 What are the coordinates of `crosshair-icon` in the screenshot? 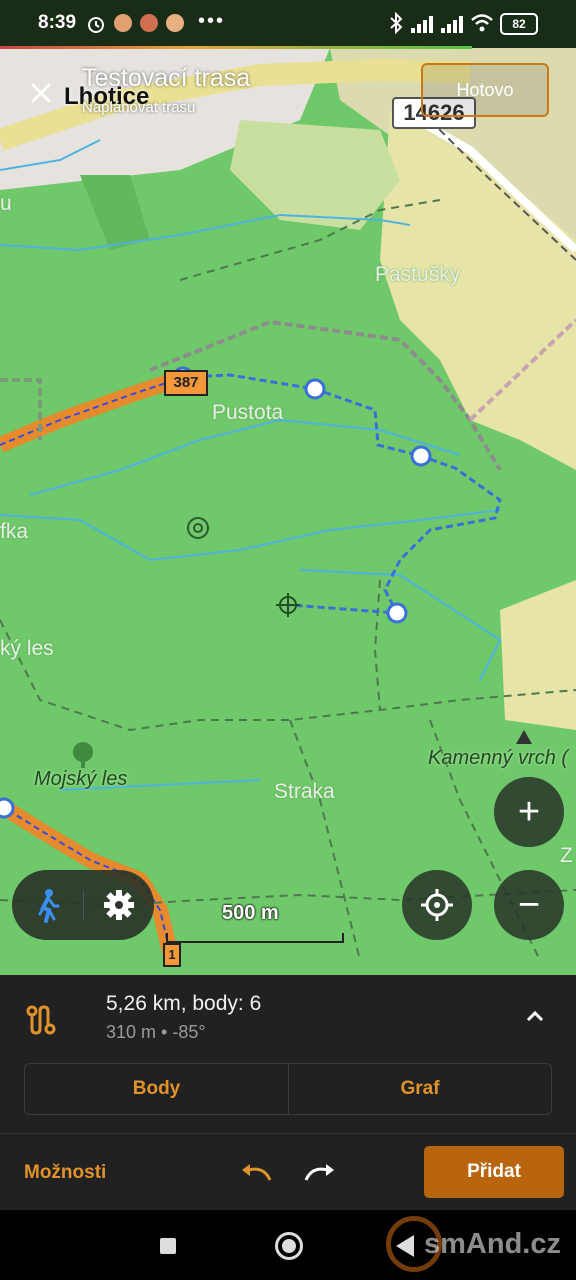 It's located at (437, 905).